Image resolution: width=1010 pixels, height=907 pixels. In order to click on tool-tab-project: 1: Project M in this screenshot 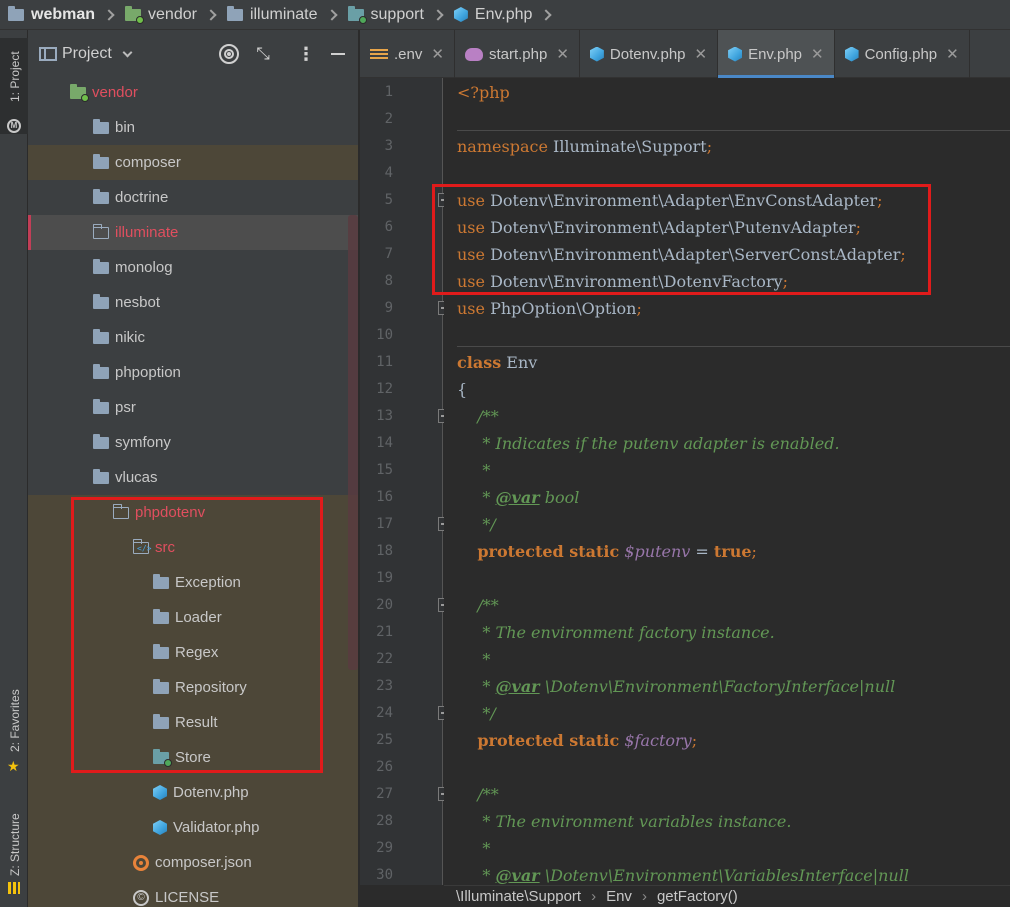, I will do `click(14, 86)`.